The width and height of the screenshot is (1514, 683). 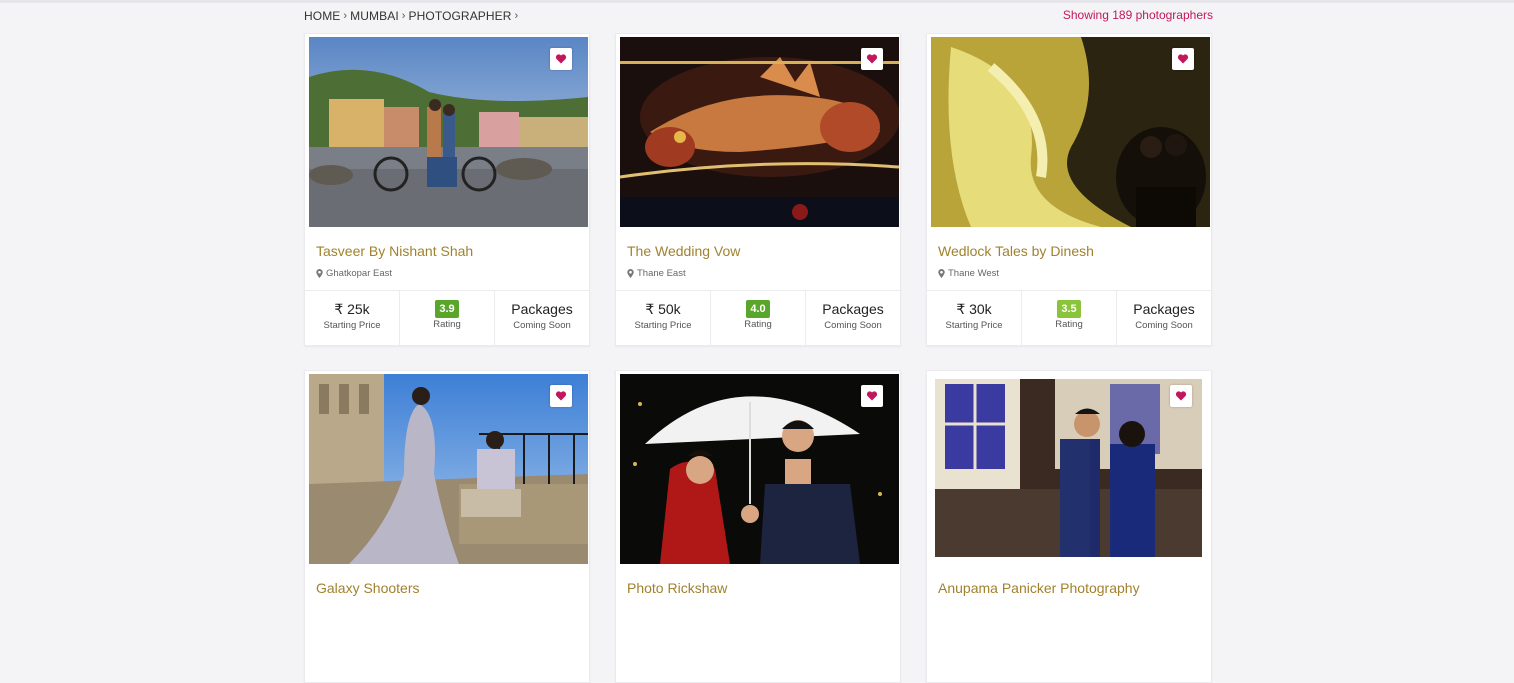 I want to click on vendor-name: Wedlock Tales by Dinesh, so click(x=1016, y=251).